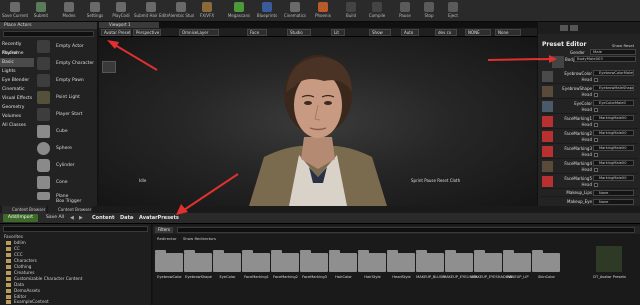 The height and width of the screenshot is (305, 640). What do you see at coordinates (17, 48) in the screenshot?
I see `category-recently-placed: Recently Placed` at bounding box center [17, 48].